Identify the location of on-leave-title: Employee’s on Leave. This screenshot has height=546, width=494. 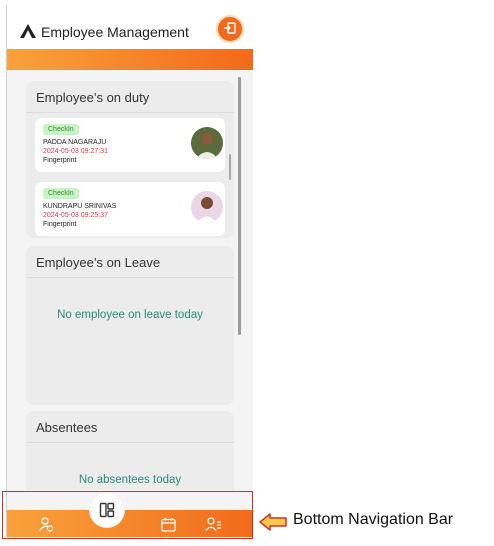
(98, 262).